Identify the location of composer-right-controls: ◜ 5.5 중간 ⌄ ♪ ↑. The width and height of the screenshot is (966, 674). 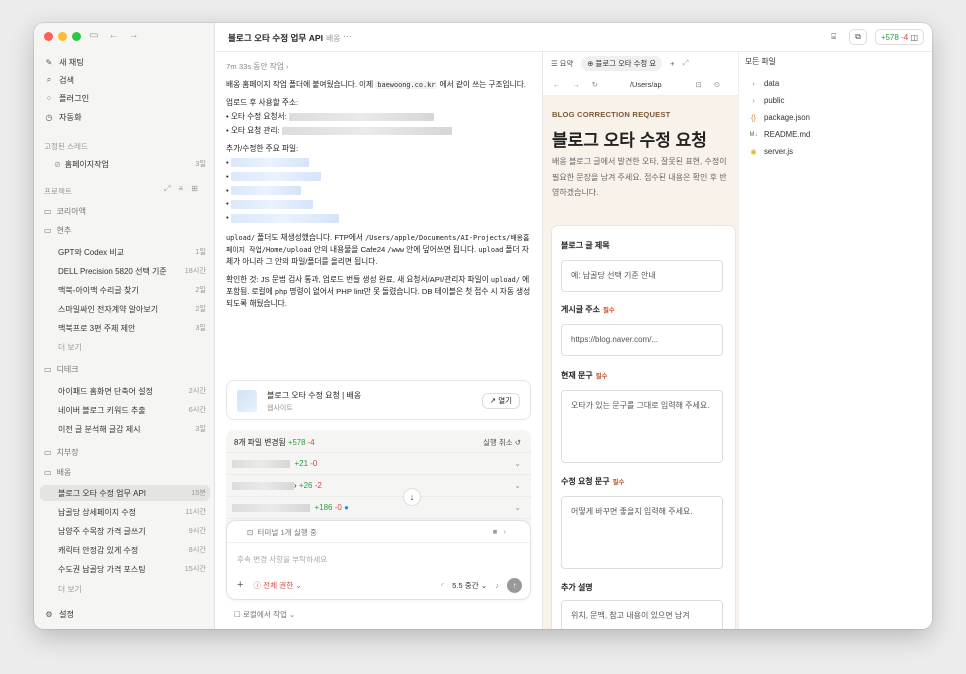
(481, 585).